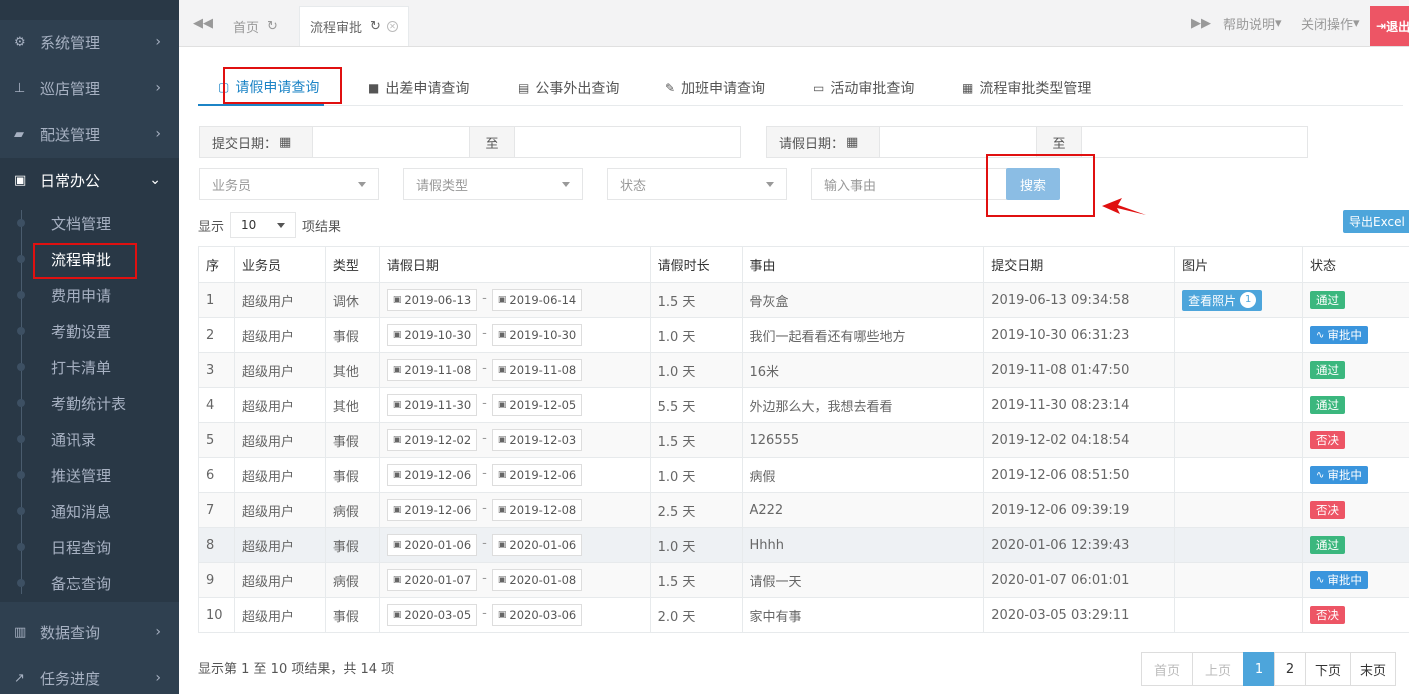 The width and height of the screenshot is (1409, 700). What do you see at coordinates (89, 475) in the screenshot?
I see `sidebar-item-push: 推送管理` at bounding box center [89, 475].